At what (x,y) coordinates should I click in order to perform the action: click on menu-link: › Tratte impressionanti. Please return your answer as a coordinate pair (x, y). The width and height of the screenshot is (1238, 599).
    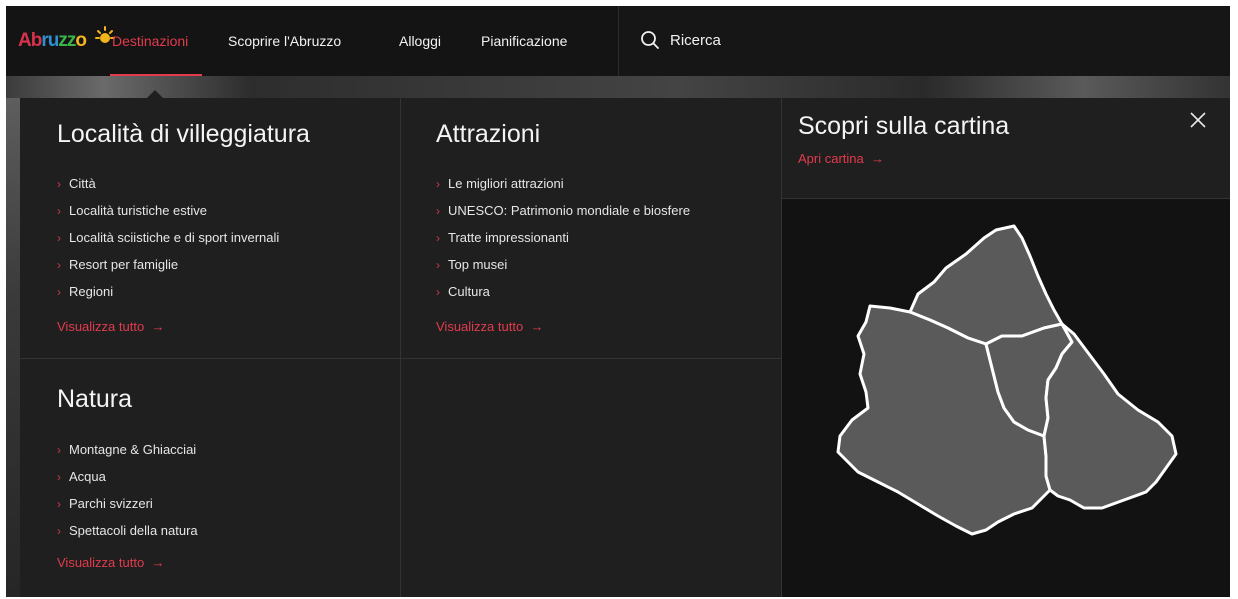
    Looking at the image, I should click on (563, 237).